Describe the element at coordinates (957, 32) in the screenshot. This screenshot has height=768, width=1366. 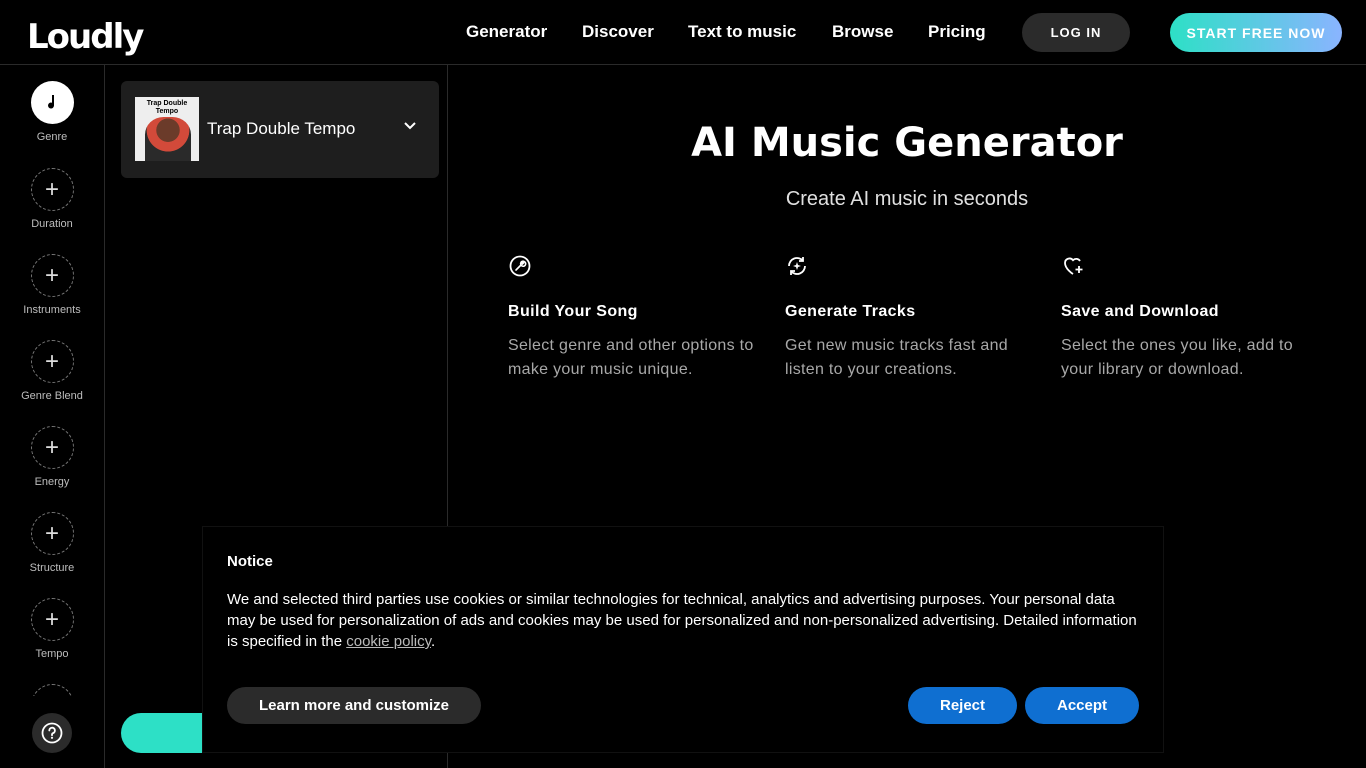
I see `nav-pricing: Pricing` at that location.